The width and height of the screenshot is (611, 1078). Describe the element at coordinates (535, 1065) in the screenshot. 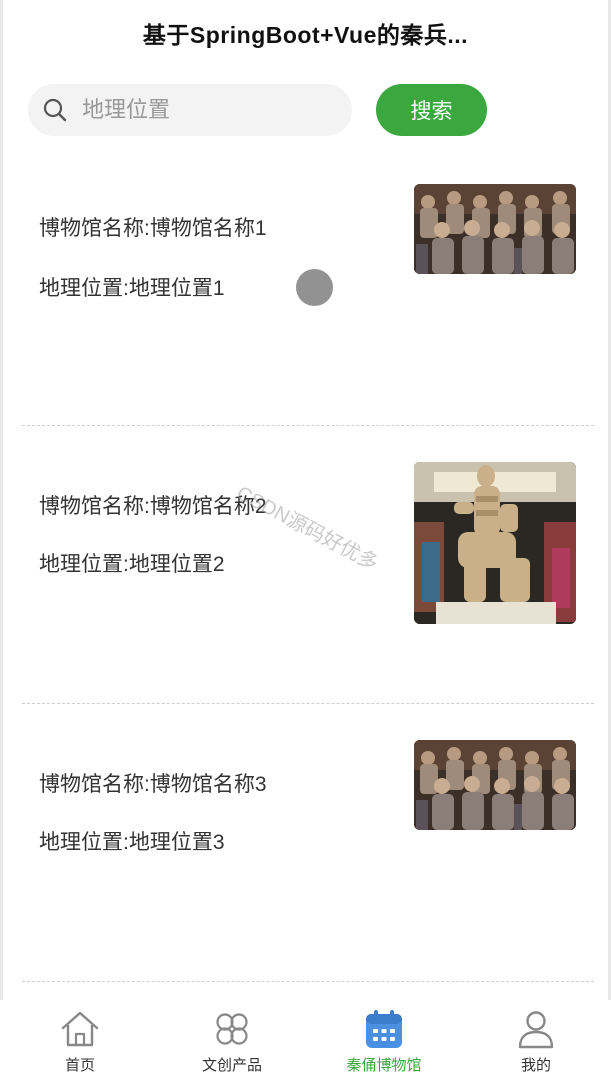

I see `tab-profile-label: 我的` at that location.